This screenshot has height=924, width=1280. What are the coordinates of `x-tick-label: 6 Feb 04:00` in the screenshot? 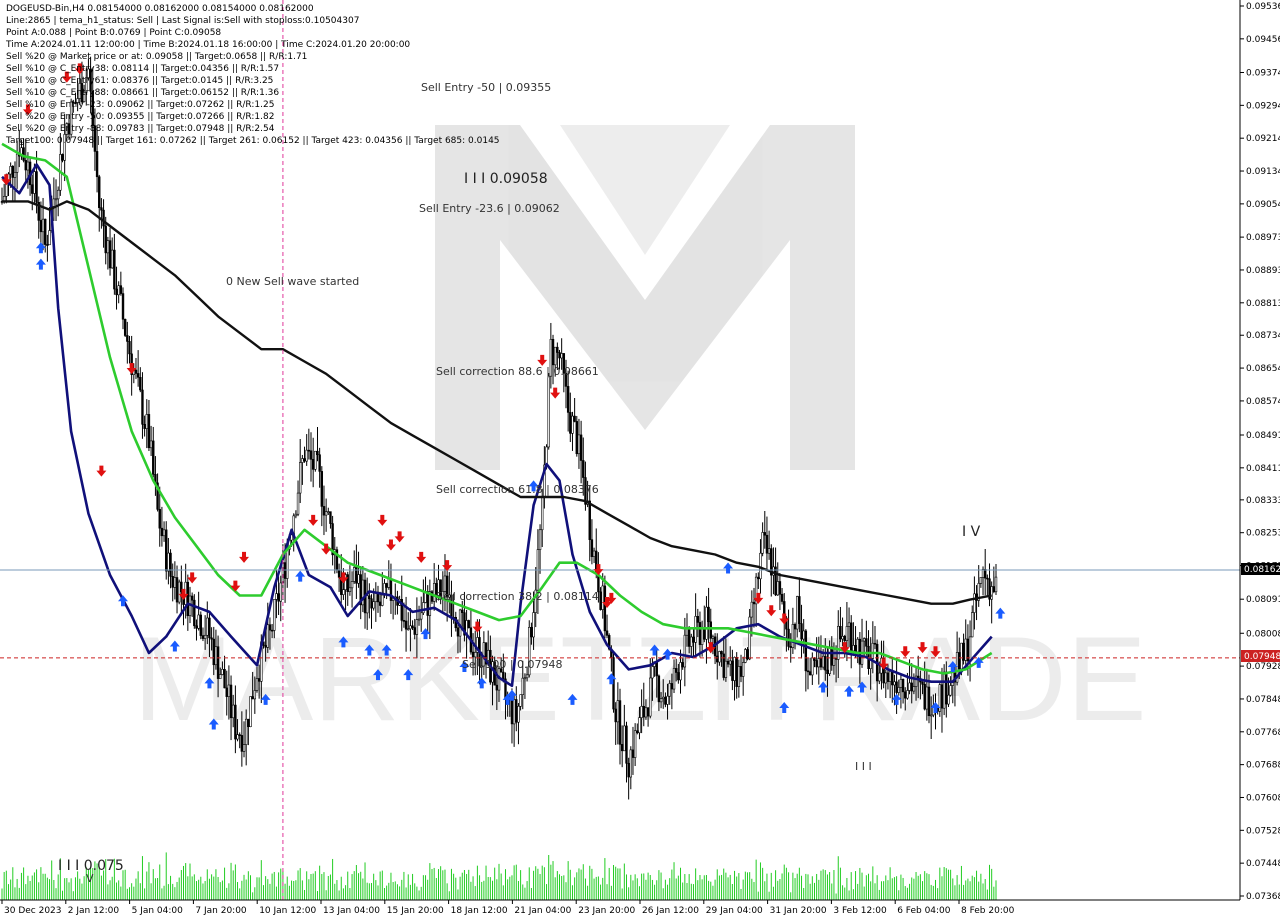 It's located at (924, 911).